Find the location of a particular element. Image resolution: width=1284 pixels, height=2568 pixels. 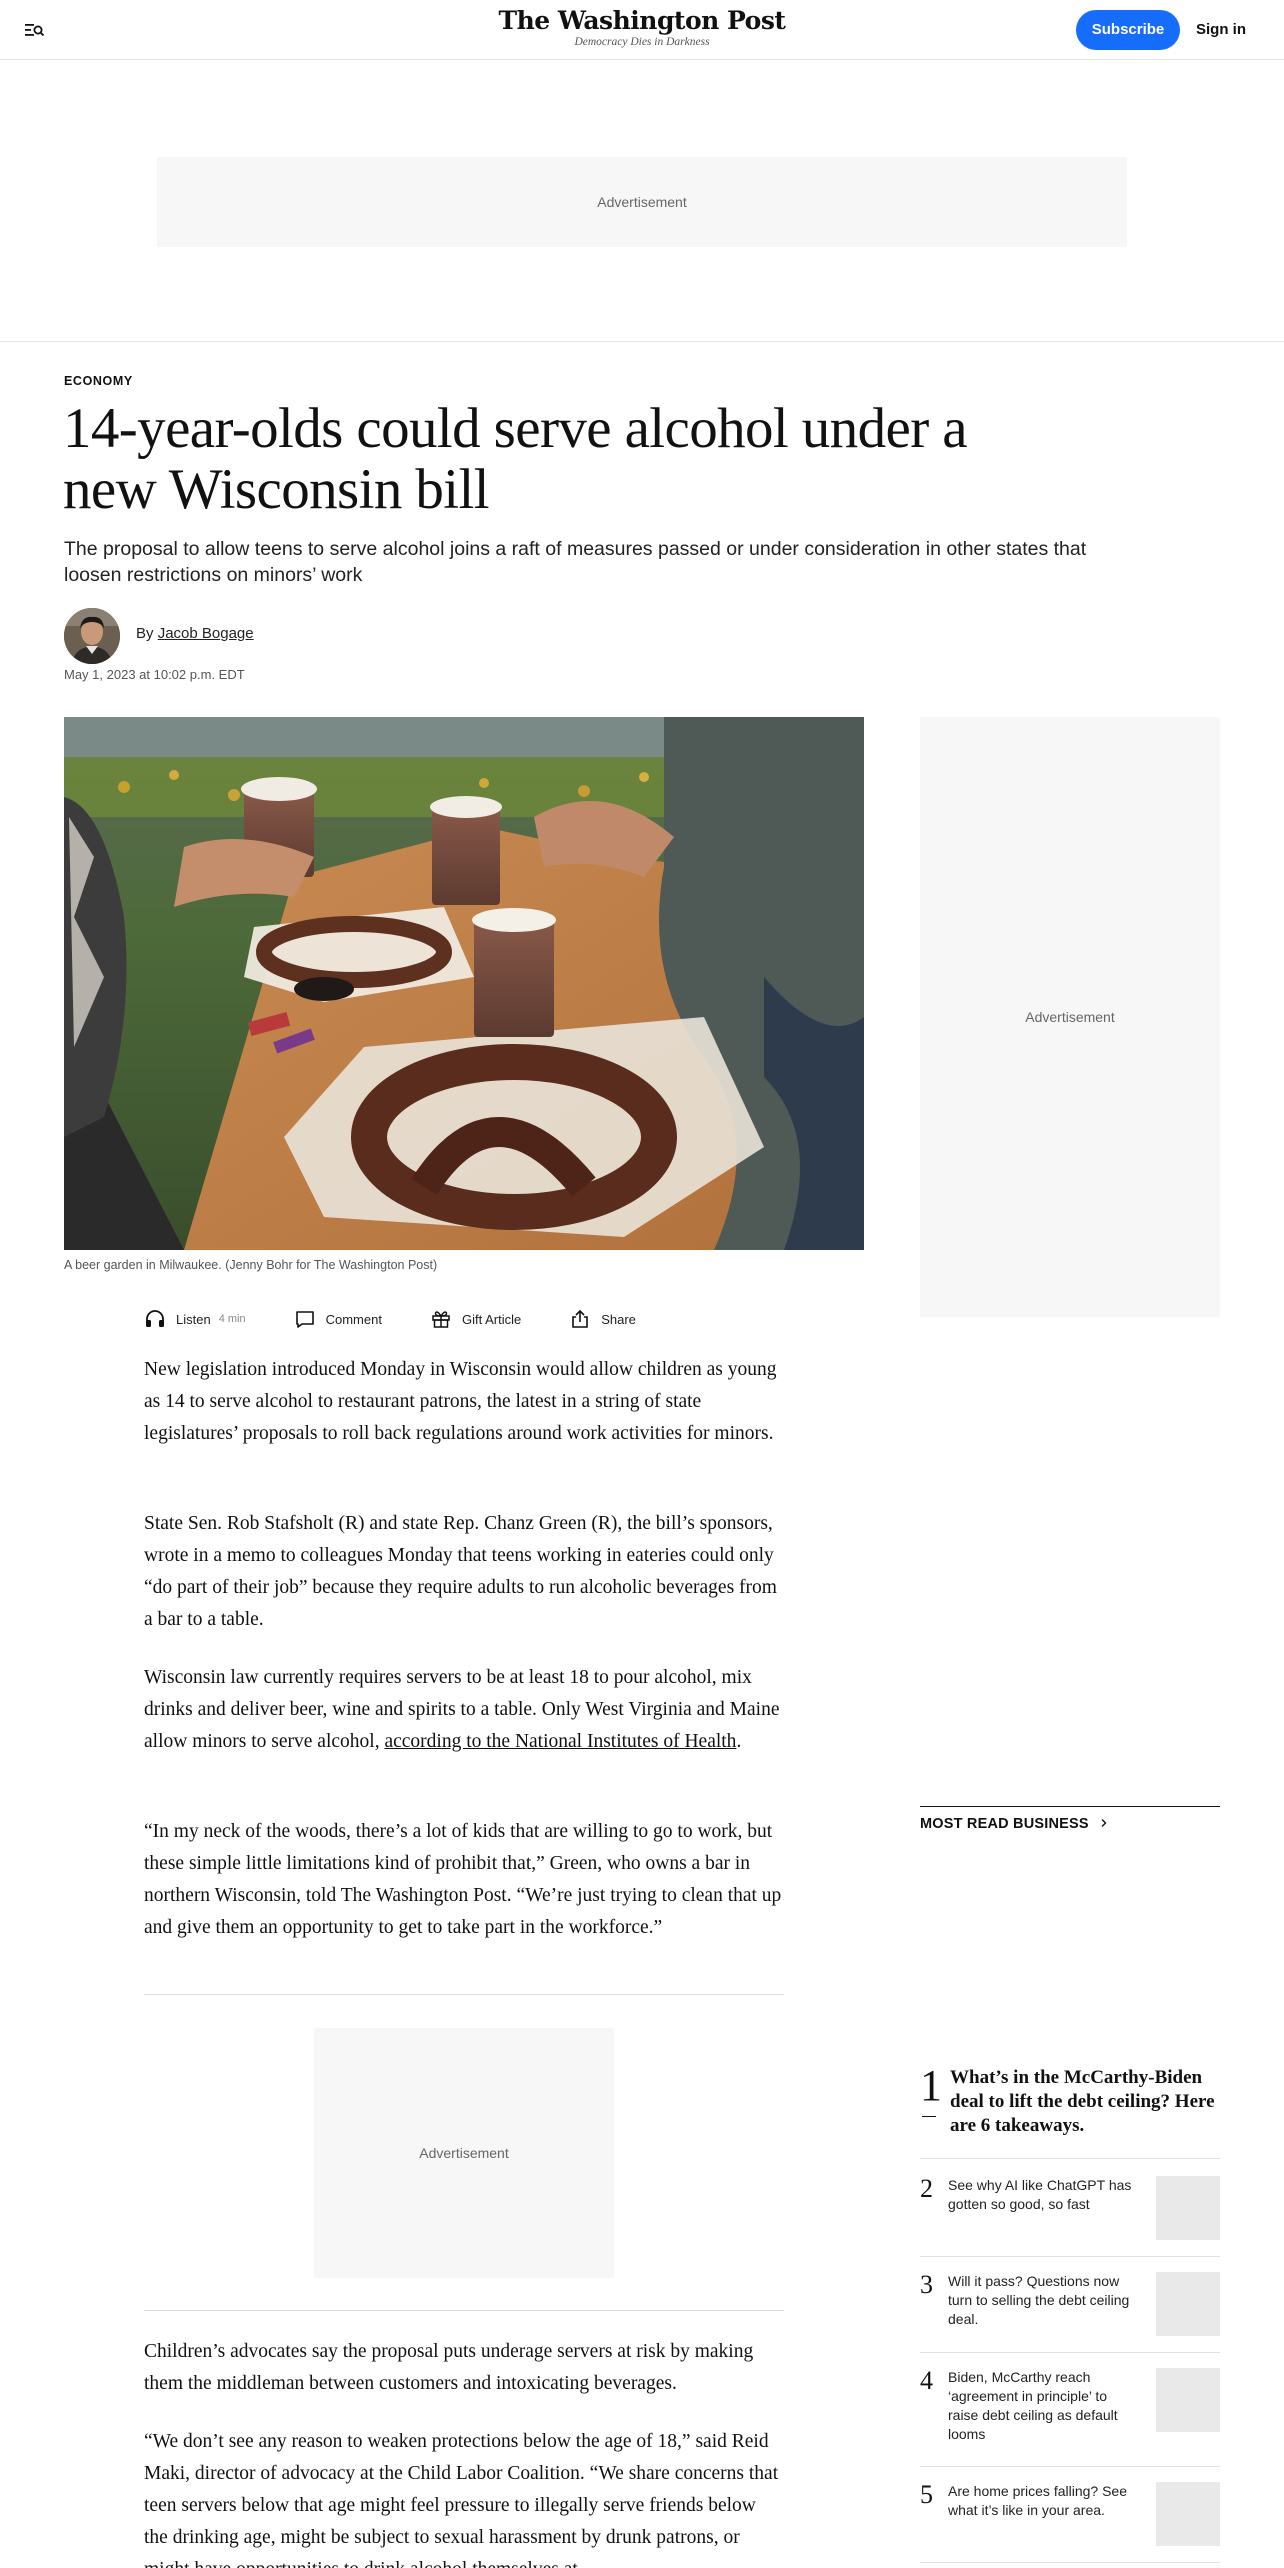

listen-button: Listen 4 min is located at coordinates (195, 1319).